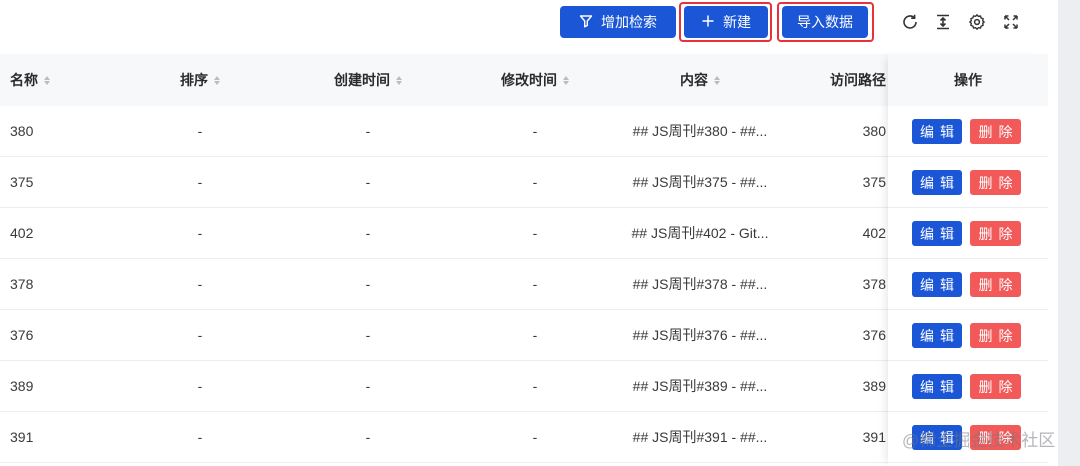 The width and height of the screenshot is (1080, 466). I want to click on import-data-label: 导入数据, so click(825, 22).